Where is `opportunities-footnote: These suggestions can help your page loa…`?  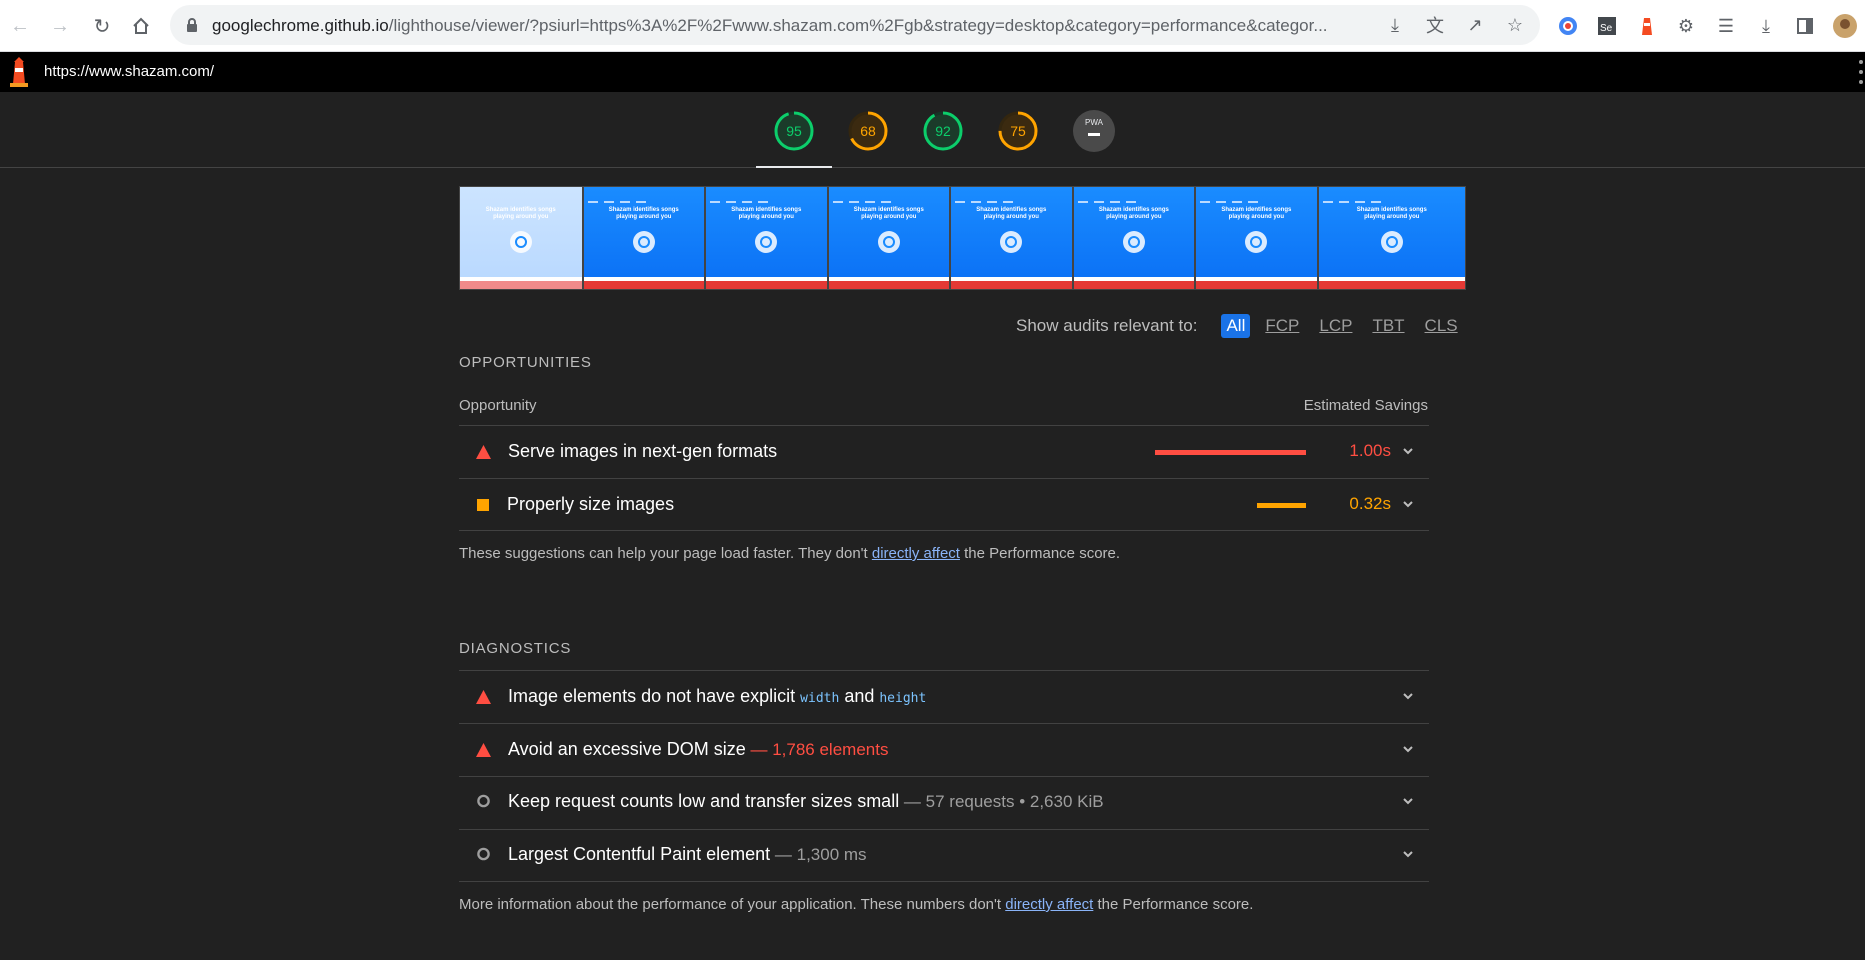 opportunities-footnote: These suggestions can help your page loa… is located at coordinates (790, 553).